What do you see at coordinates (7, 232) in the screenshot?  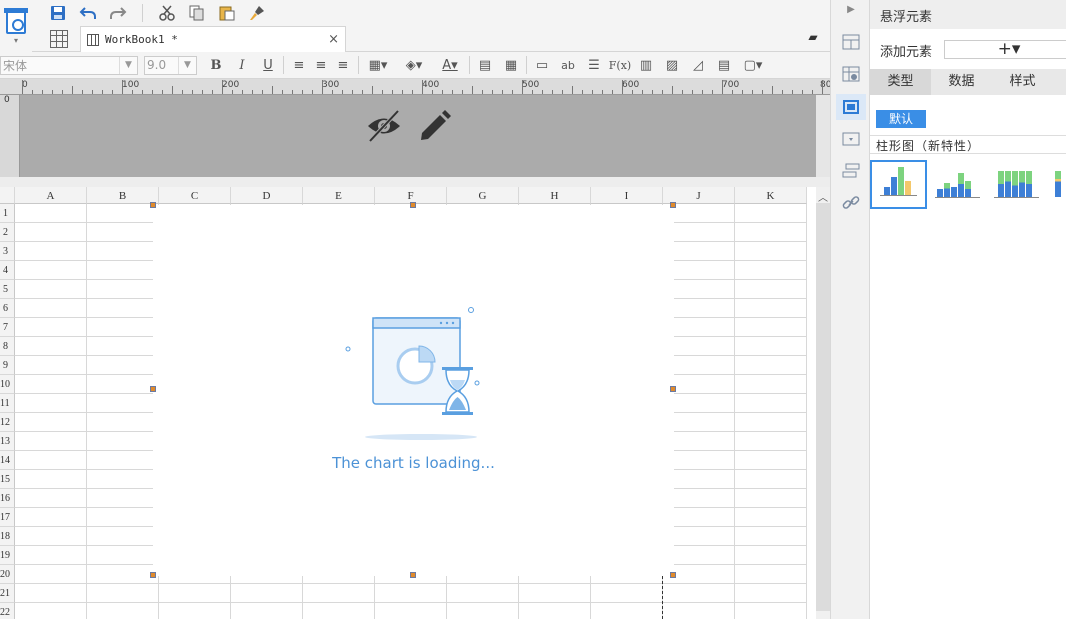 I see `row-header-2: 2` at bounding box center [7, 232].